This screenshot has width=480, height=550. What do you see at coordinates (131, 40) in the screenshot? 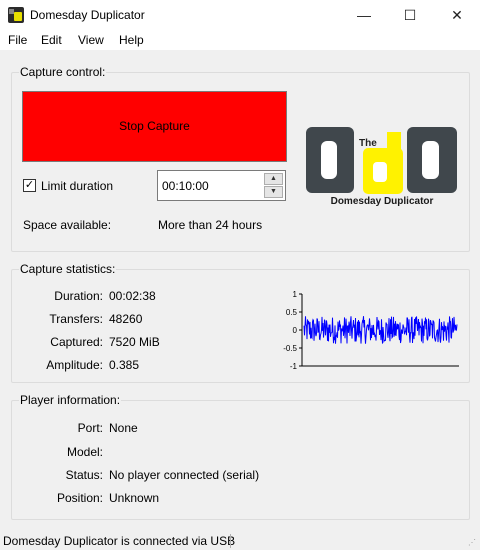
I see `menu-help: Help` at bounding box center [131, 40].